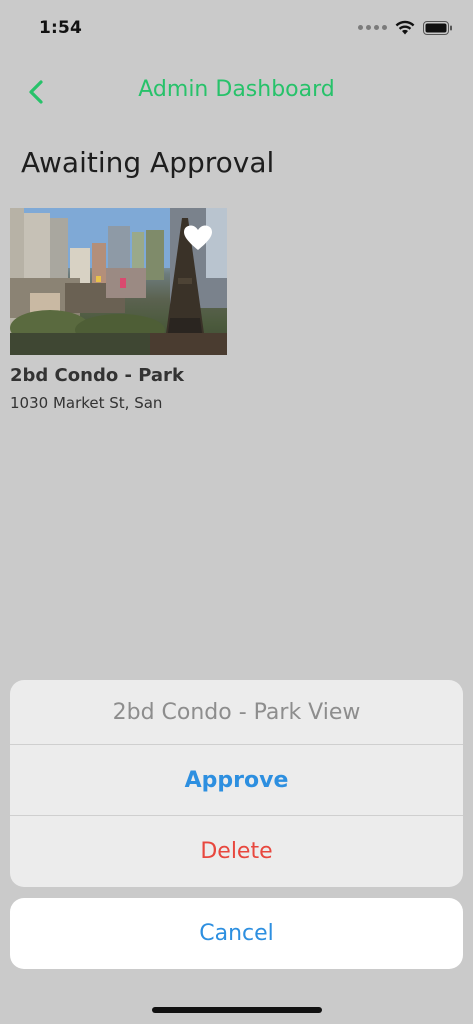  I want to click on action-sheet-title: 2bd Condo - Park View, so click(236, 712).